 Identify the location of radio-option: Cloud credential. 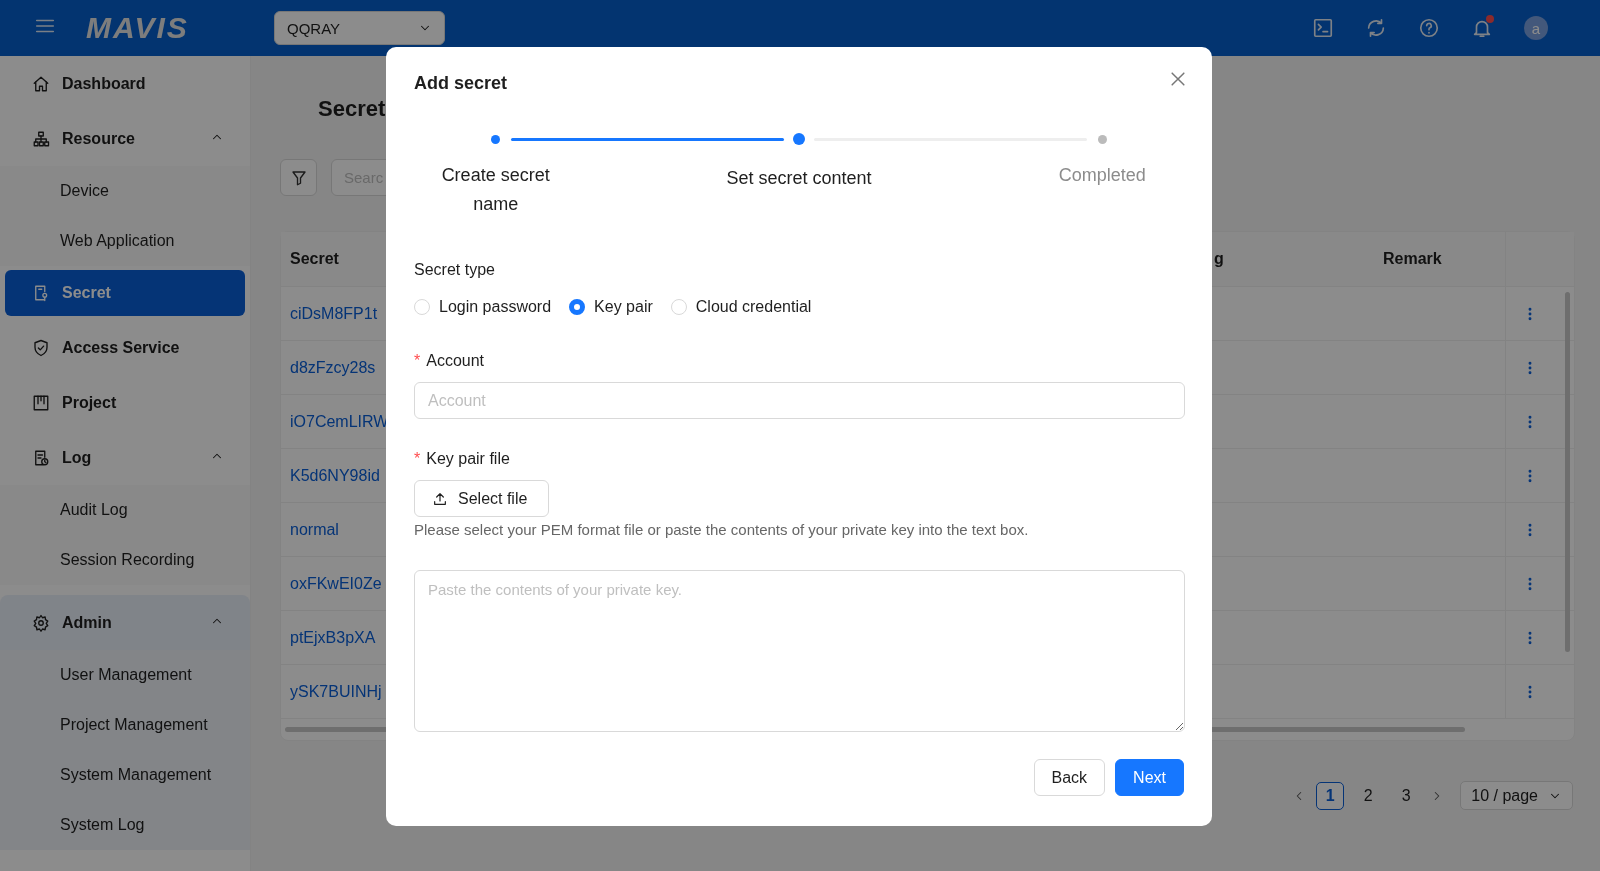
(741, 307).